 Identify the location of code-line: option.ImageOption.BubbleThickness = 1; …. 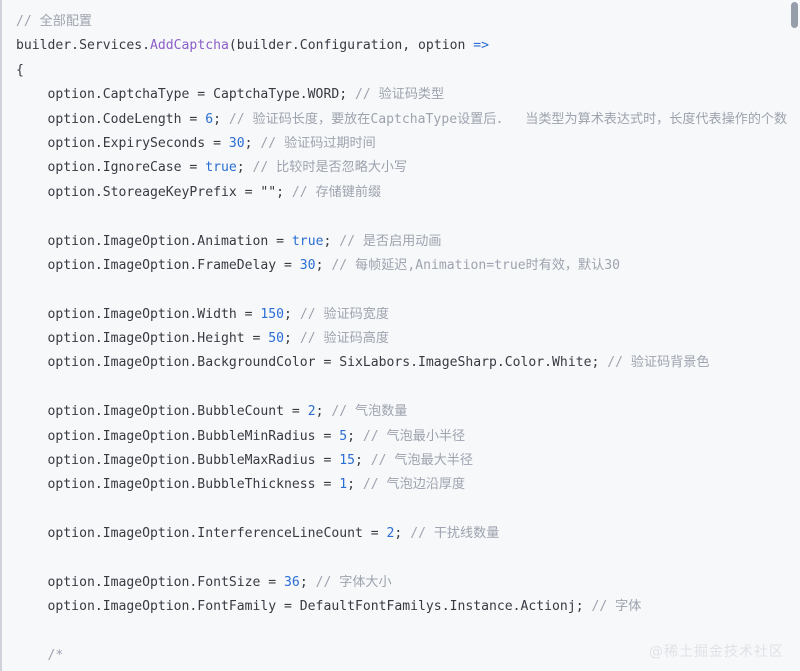
(241, 485).